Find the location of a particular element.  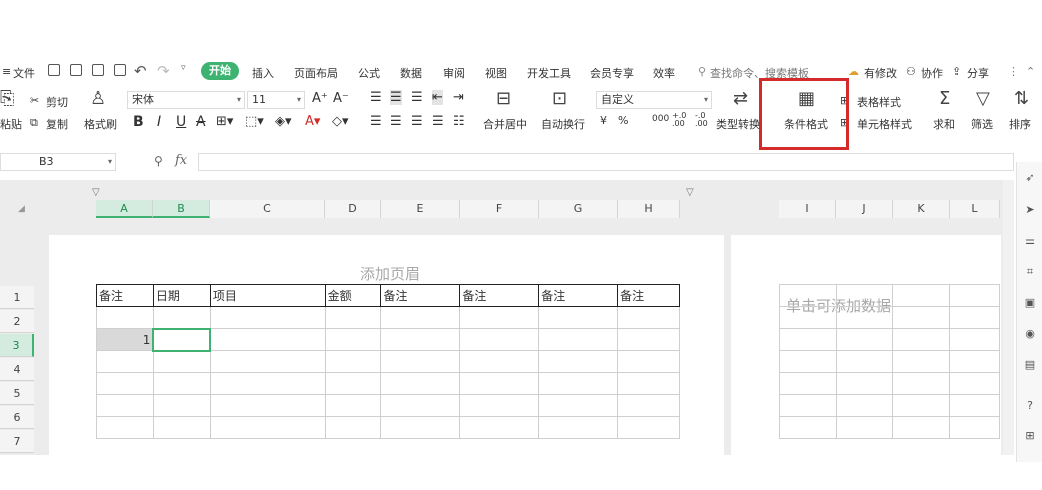

crop-icon: ⌗ is located at coordinates (1030, 272).